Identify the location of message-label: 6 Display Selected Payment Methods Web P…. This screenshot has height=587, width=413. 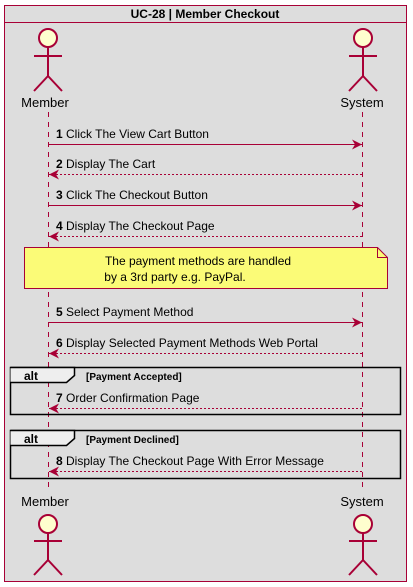
(187, 343).